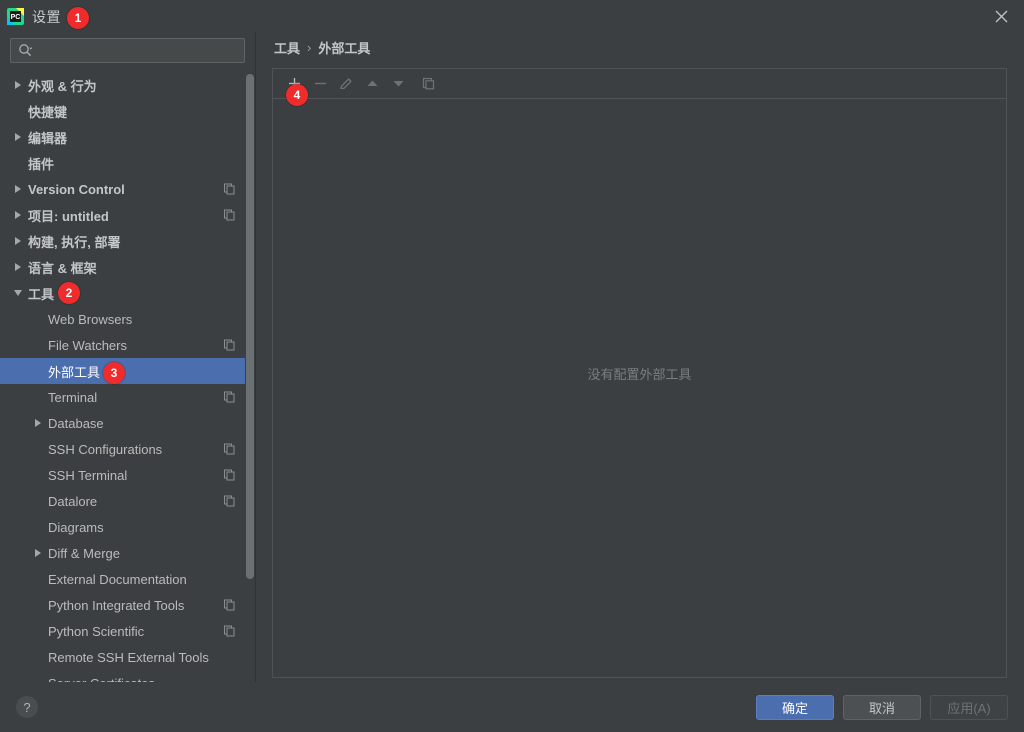  I want to click on svg-text: PC, so click(16, 17).